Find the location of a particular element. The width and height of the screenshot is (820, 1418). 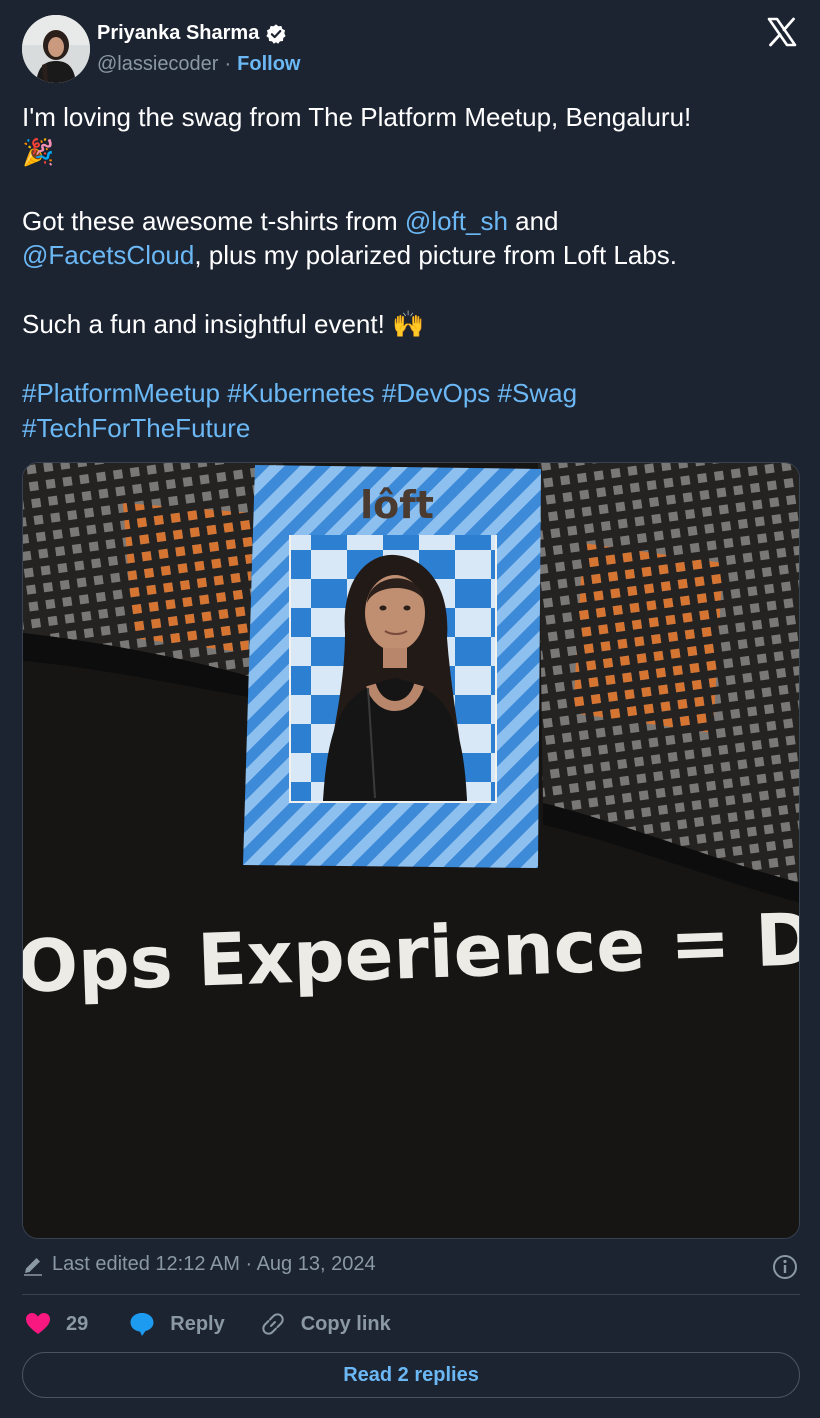

x-logo-icon is located at coordinates (782, 32).